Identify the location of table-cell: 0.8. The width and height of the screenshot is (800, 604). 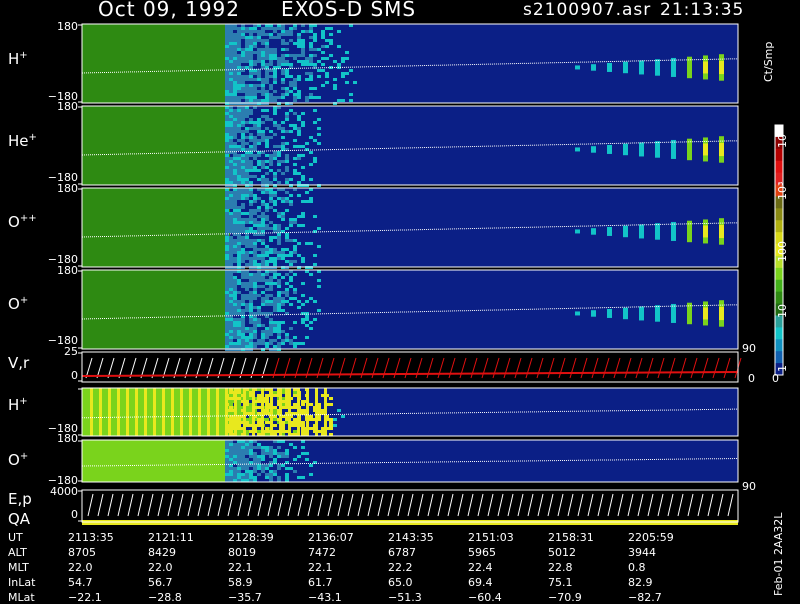
(637, 567).